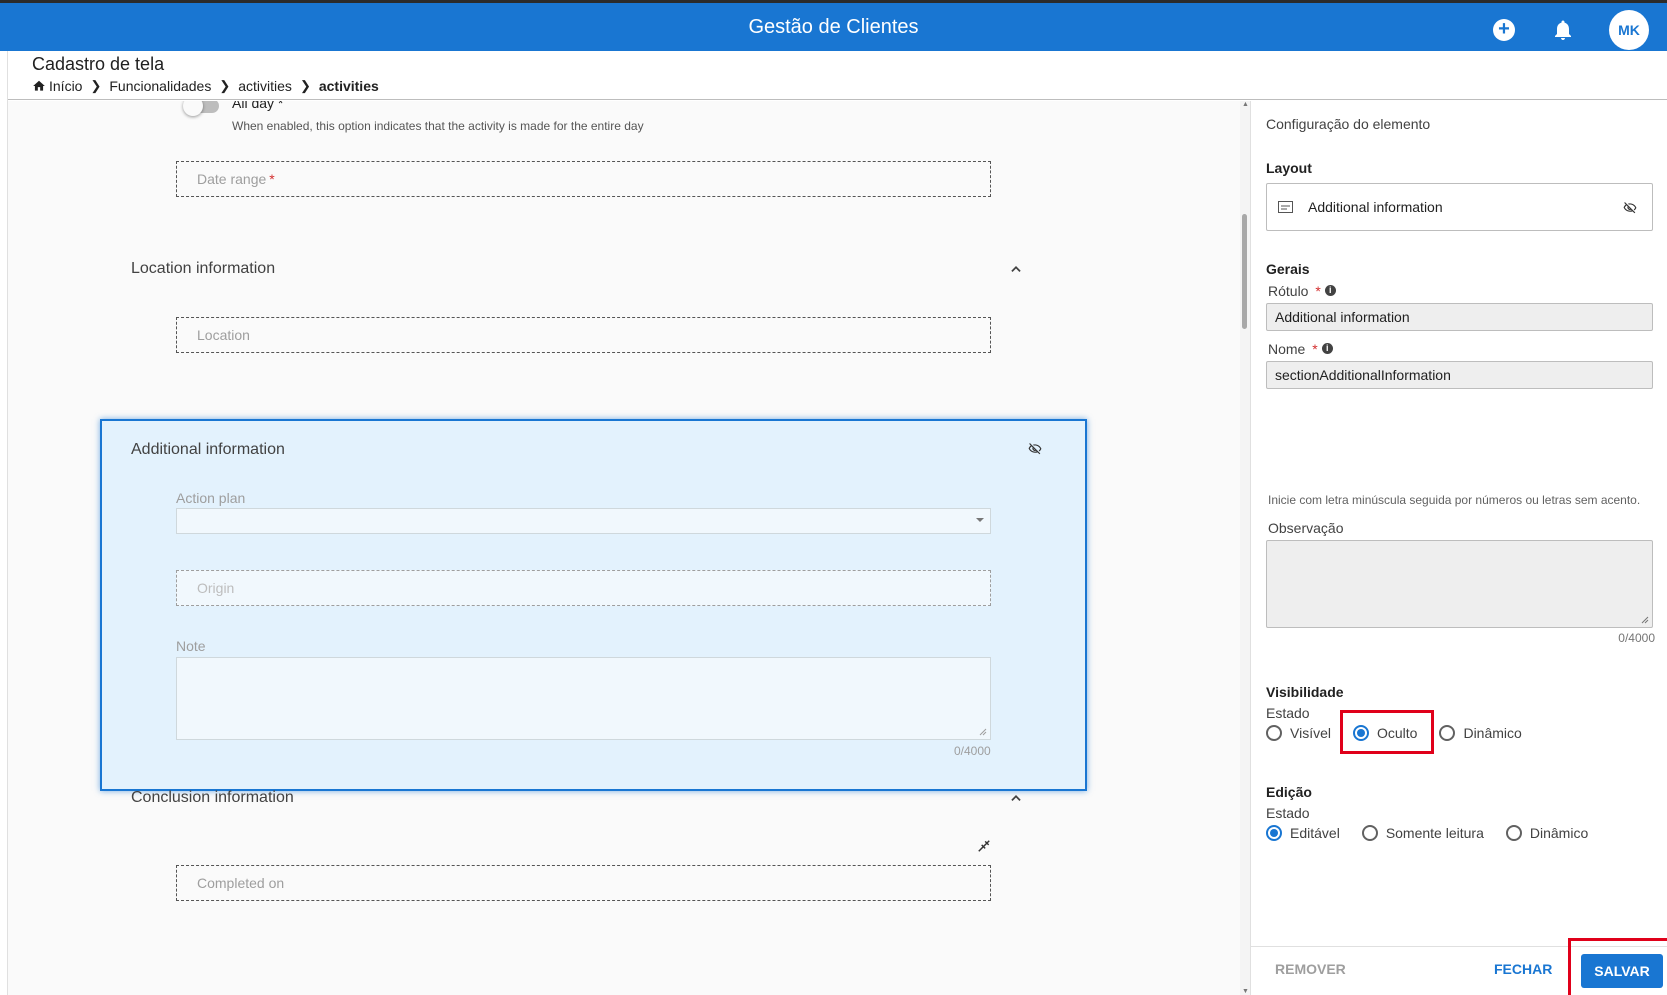  I want to click on radio-checked-icon, so click(1274, 833).